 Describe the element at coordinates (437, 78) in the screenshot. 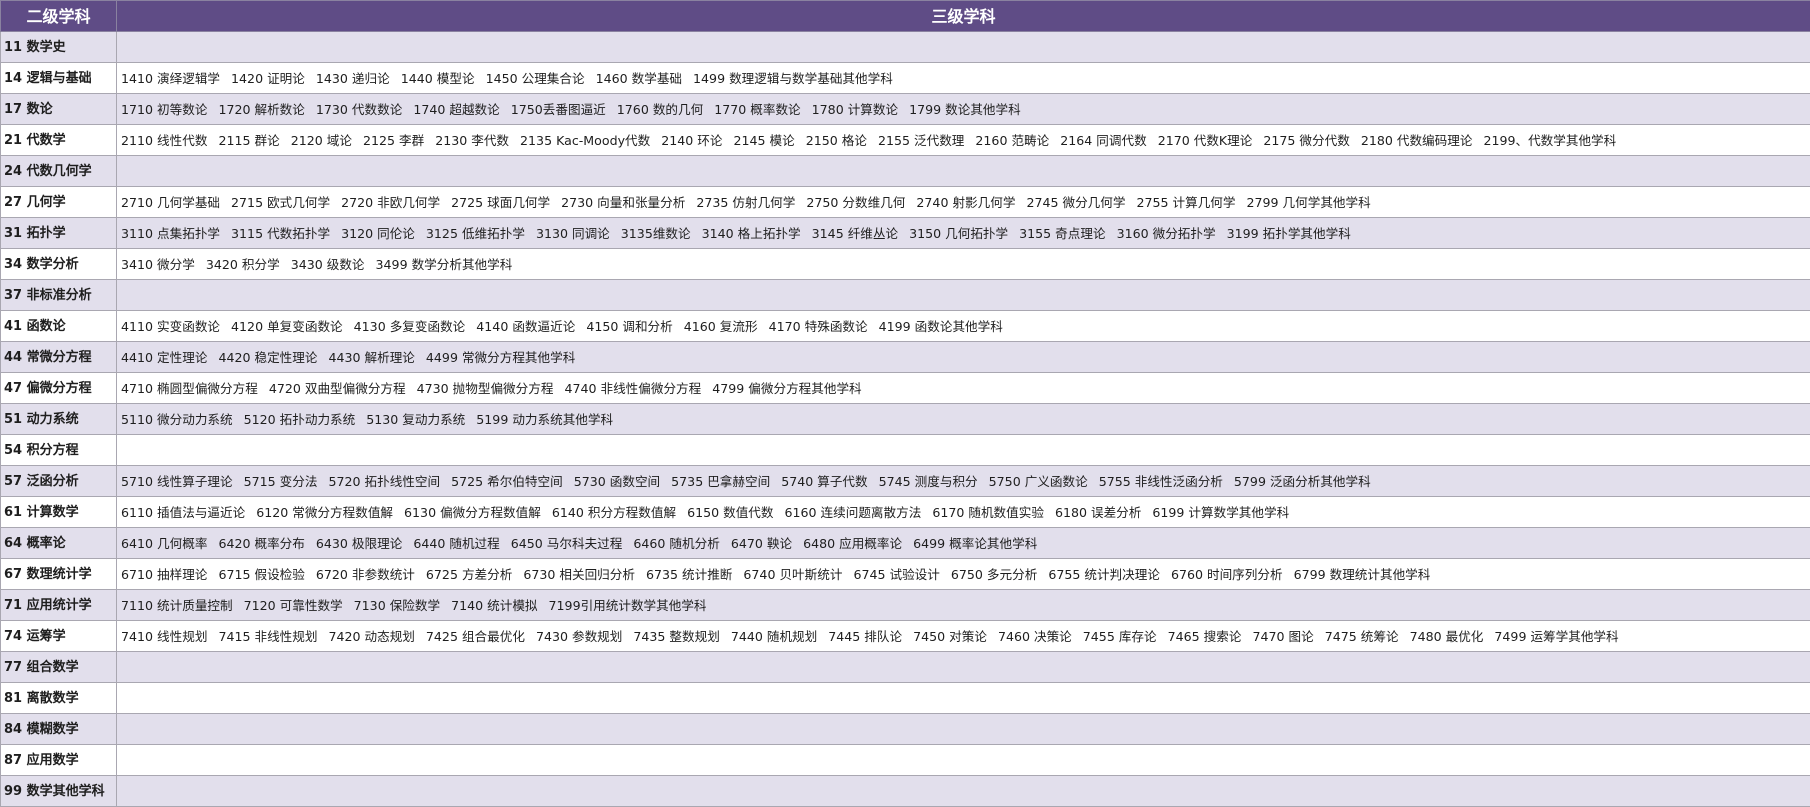

I see `level3-subject: 1440 模型论` at that location.